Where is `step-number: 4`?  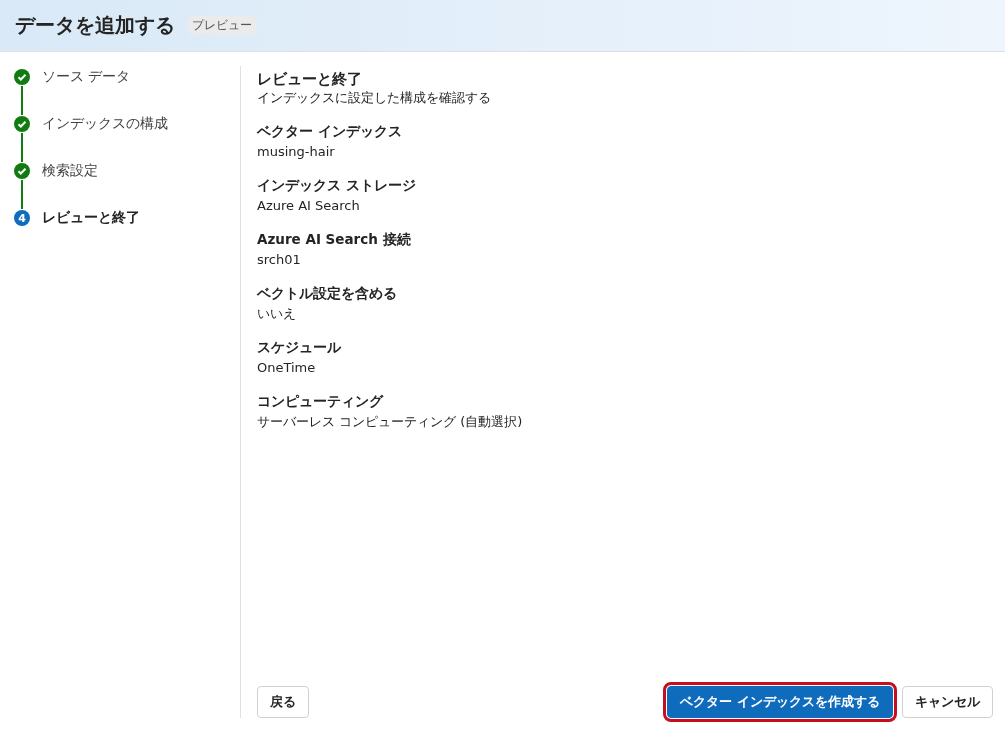
step-number: 4 is located at coordinates (22, 218).